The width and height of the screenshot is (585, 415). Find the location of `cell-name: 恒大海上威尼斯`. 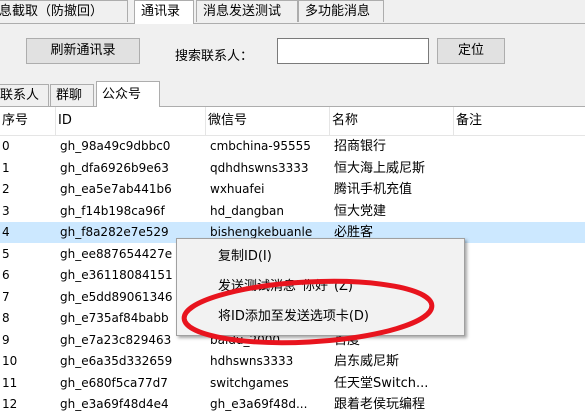

cell-name: 恒大海上威尼斯 is located at coordinates (380, 168).